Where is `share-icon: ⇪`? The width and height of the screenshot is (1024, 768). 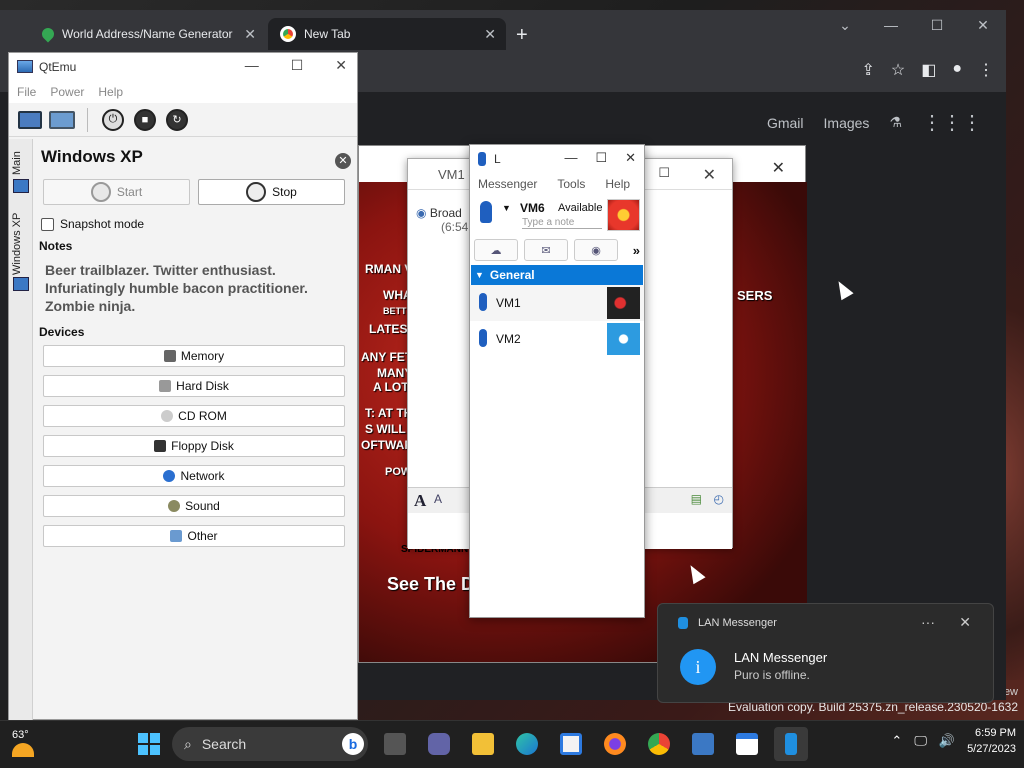 share-icon: ⇪ is located at coordinates (867, 70).